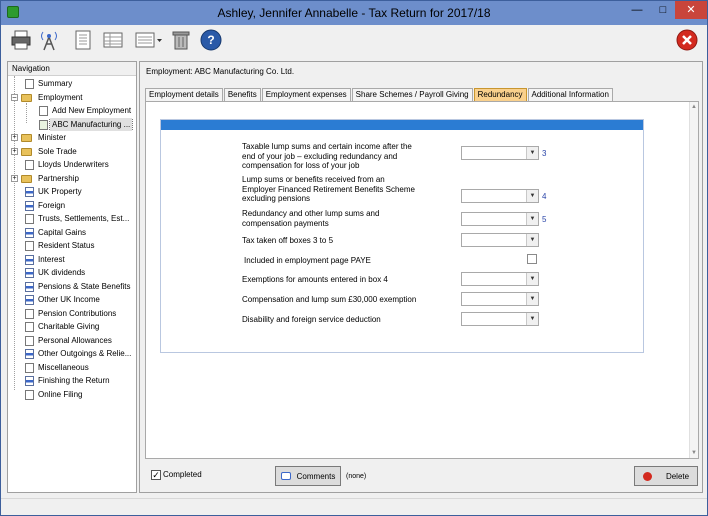  I want to click on menu-dropdown-button, so click(149, 40).